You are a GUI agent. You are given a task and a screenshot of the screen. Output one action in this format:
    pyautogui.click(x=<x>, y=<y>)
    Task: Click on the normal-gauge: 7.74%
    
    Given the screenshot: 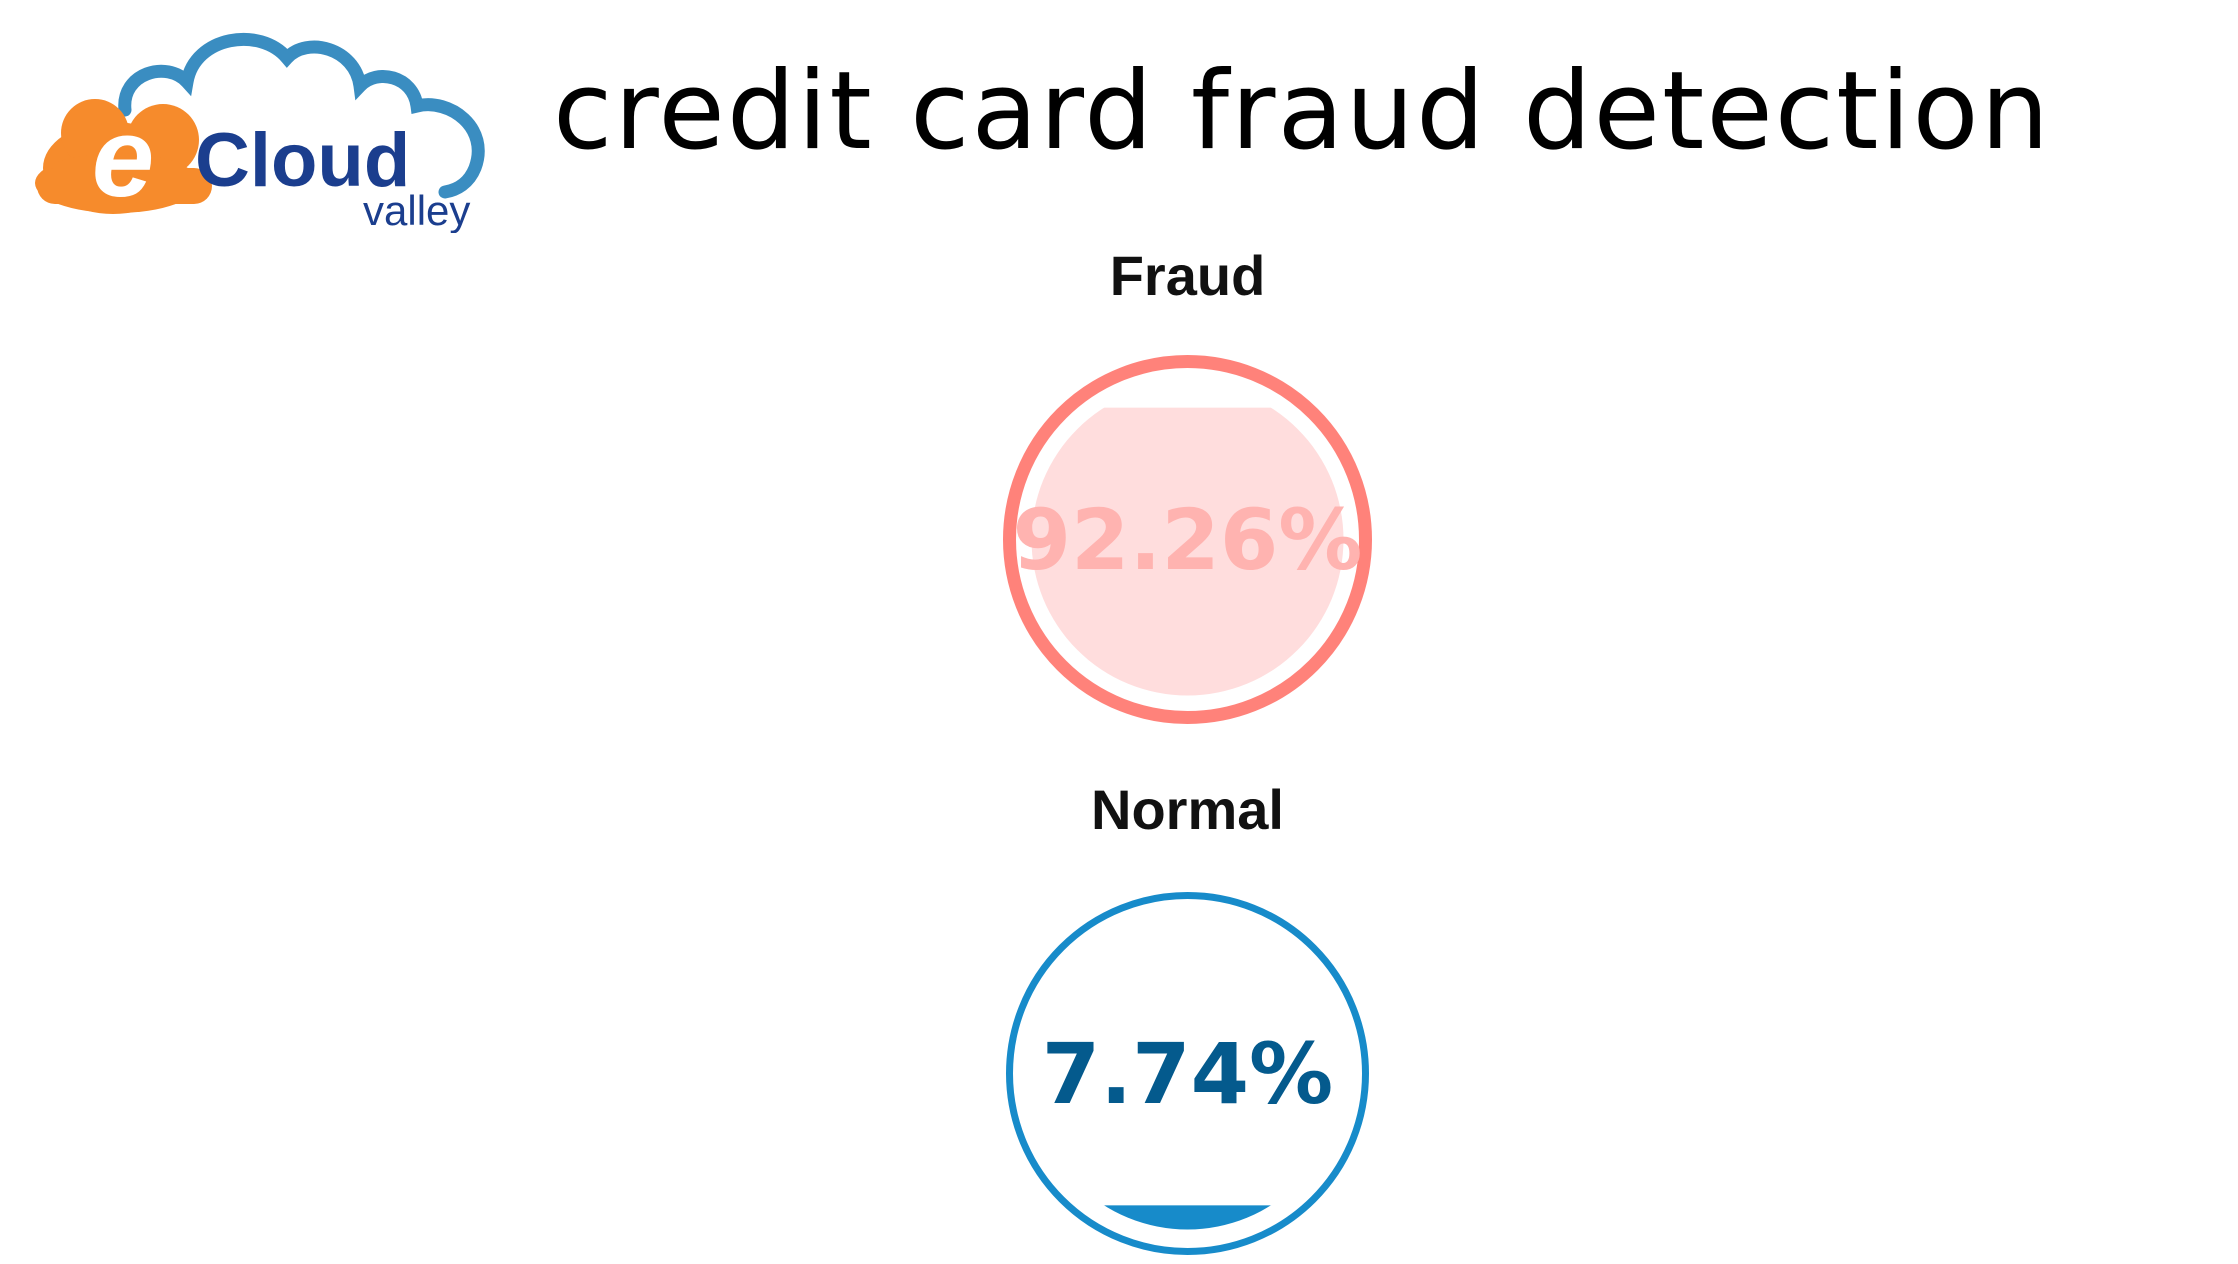 What is the action you would take?
    pyautogui.click(x=1187, y=1073)
    